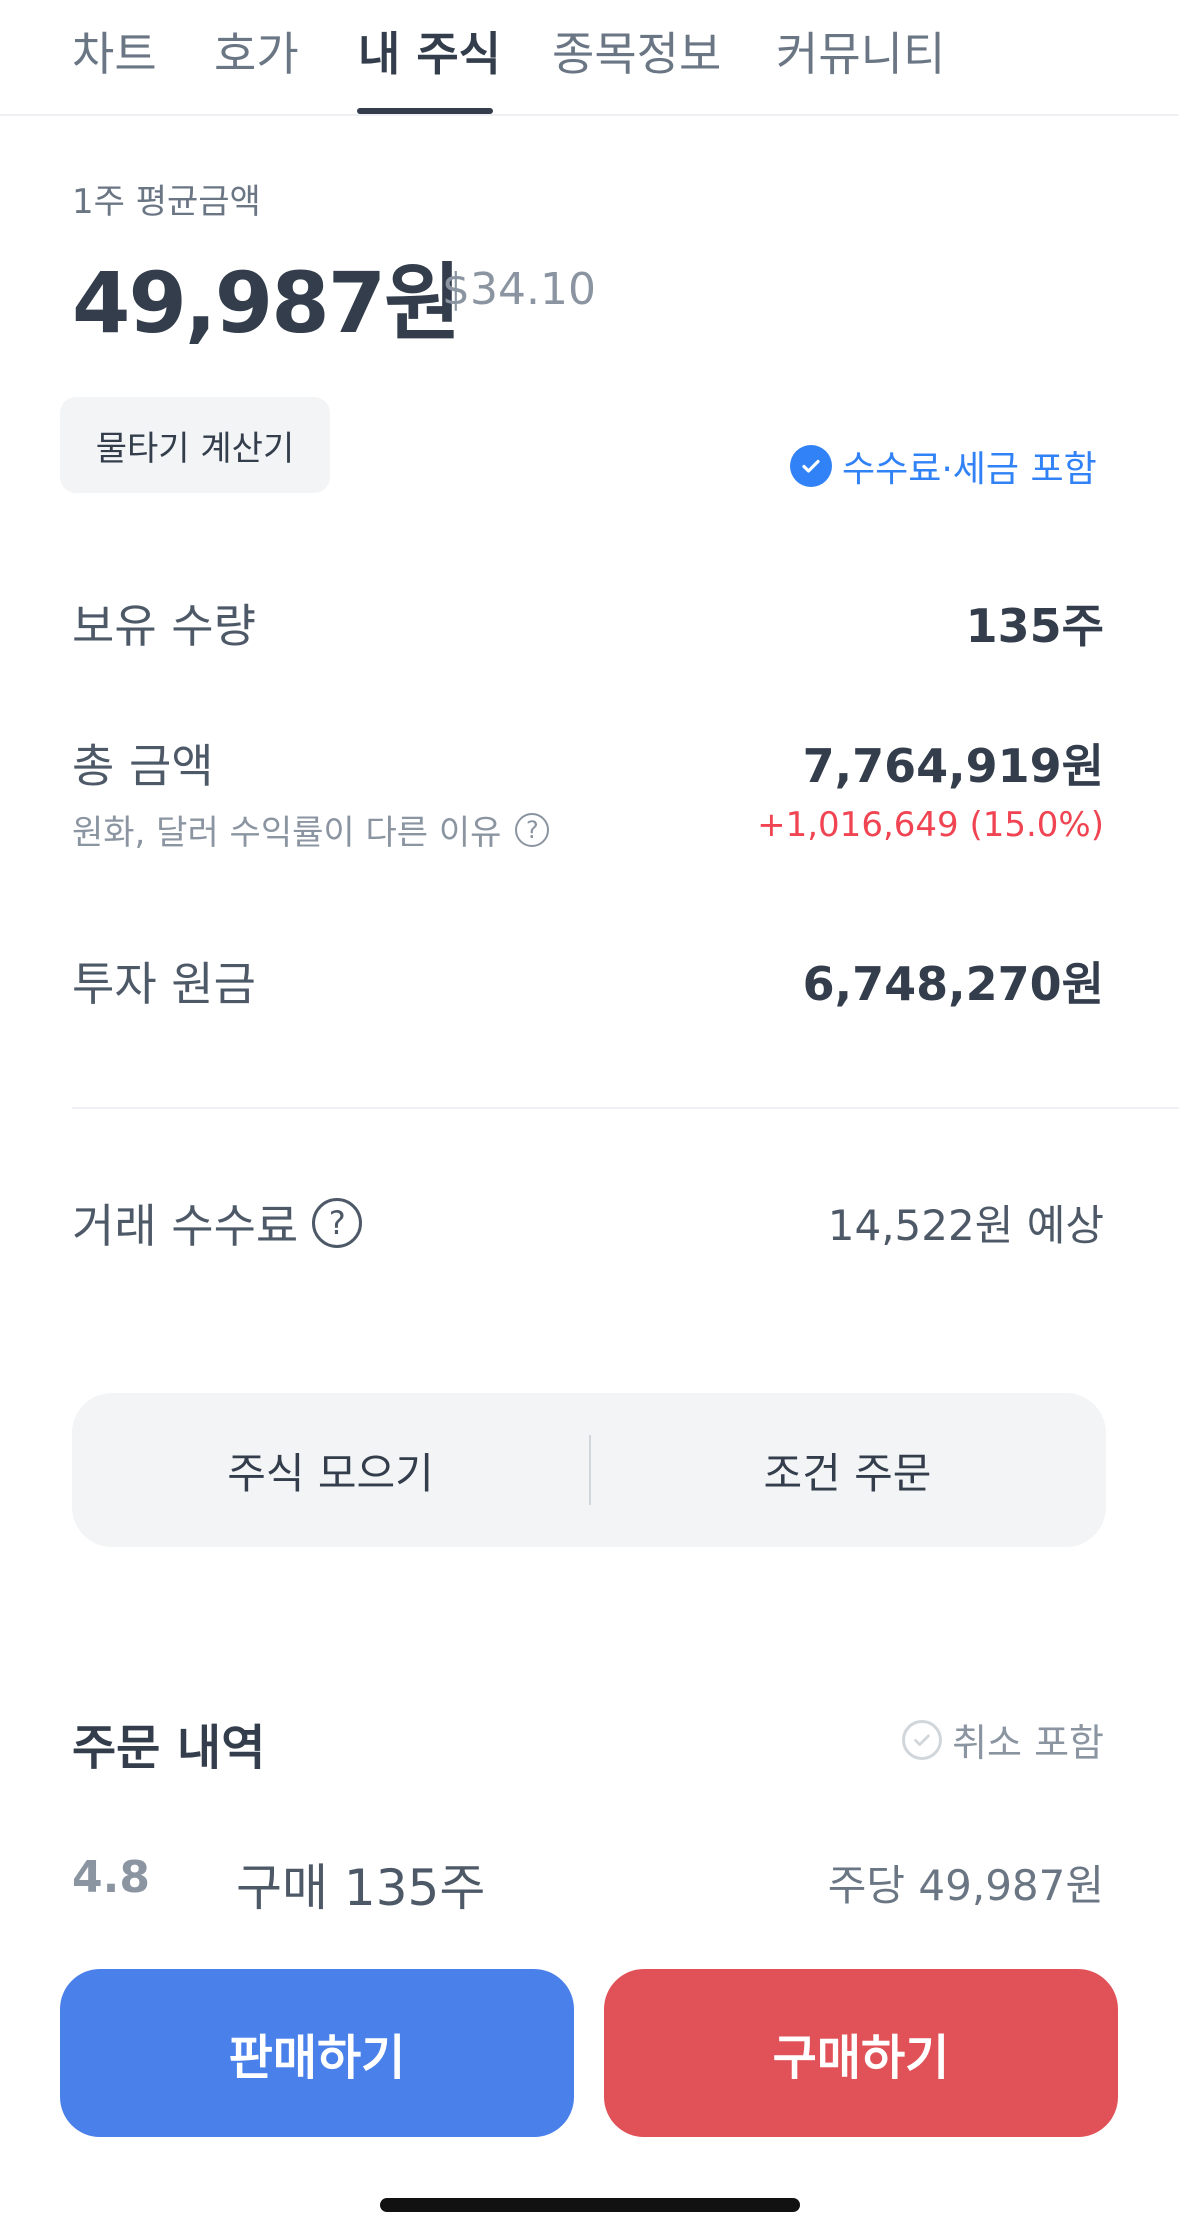  I want to click on trading-fee-info: 거래 수수료 ?, so click(217, 1223).